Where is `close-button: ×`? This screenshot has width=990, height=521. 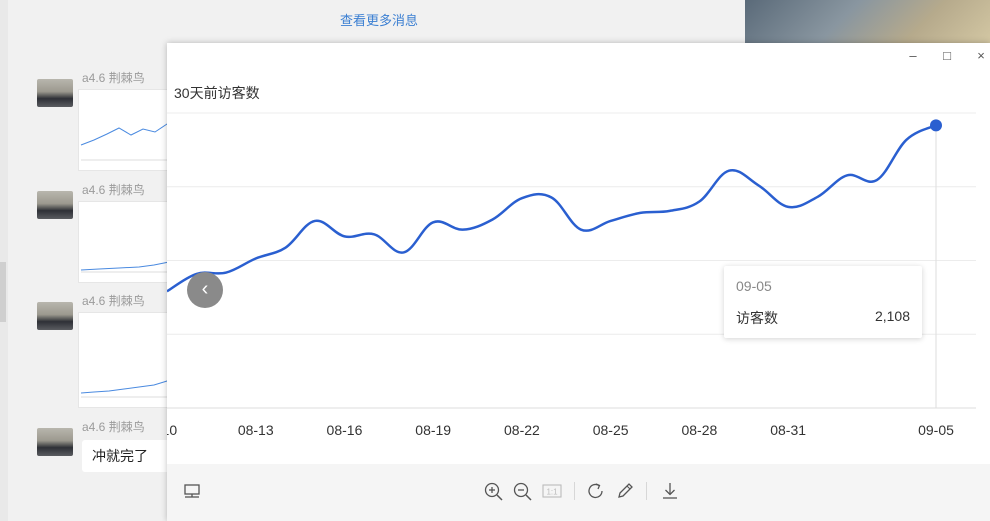
close-button: × is located at coordinates (980, 56).